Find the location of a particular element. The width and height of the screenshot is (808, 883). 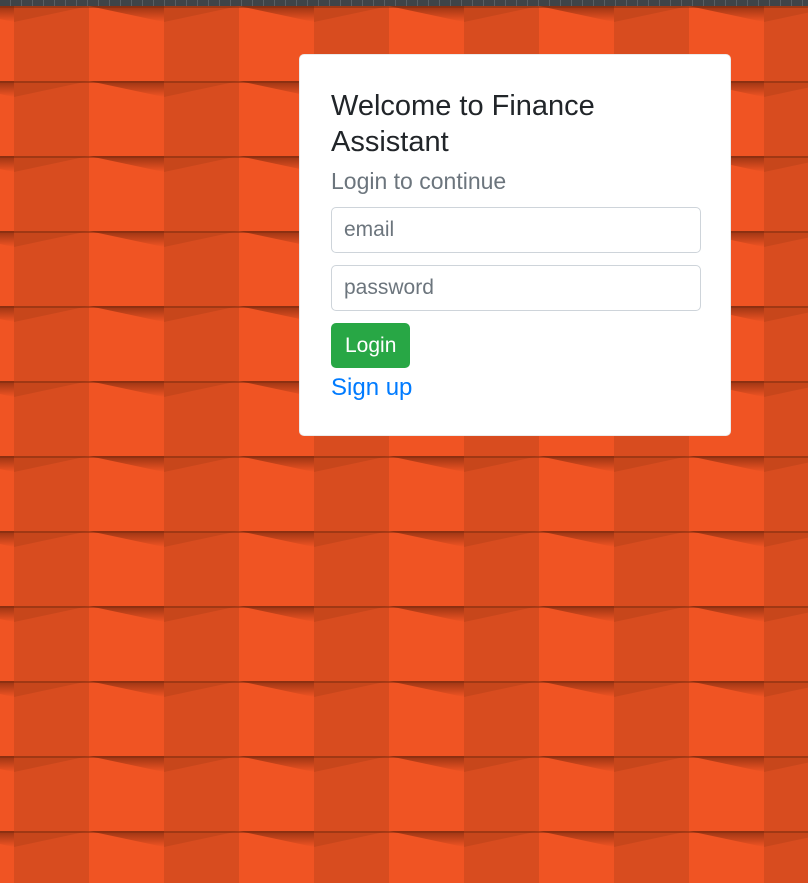

password-input is located at coordinates (516, 288).